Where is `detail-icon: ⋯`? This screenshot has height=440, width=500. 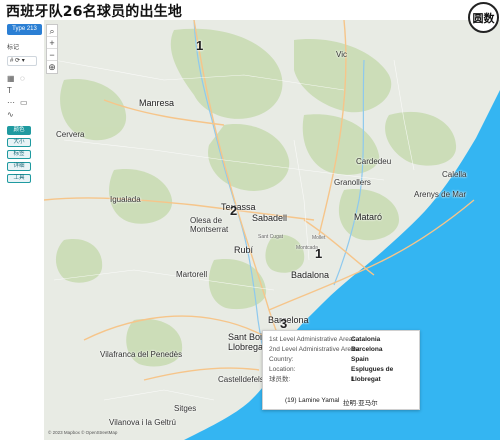 detail-icon: ⋯ is located at coordinates (12, 102).